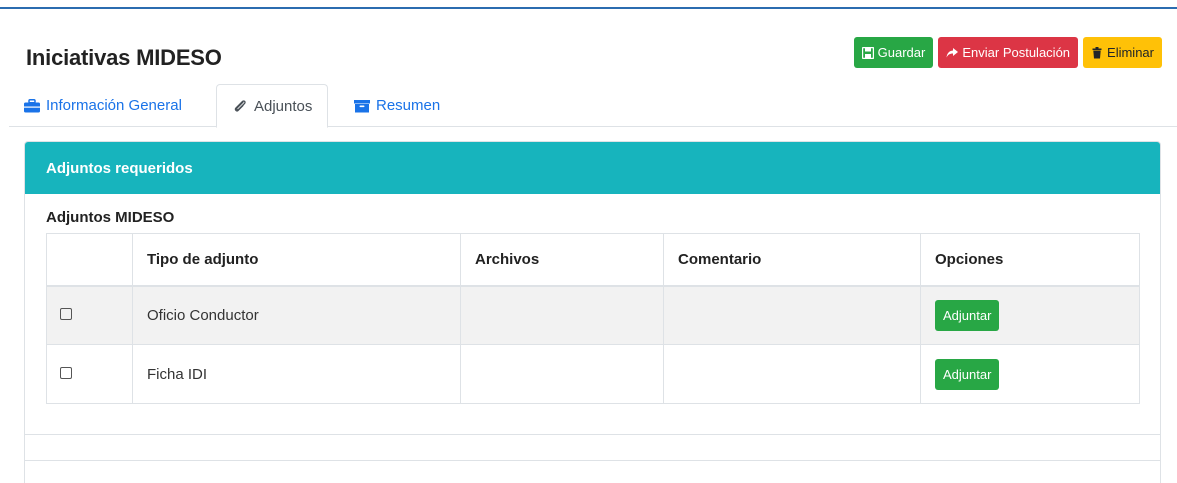 This screenshot has width=1177, height=483. Describe the element at coordinates (362, 105) in the screenshot. I see `archive-icon` at that location.